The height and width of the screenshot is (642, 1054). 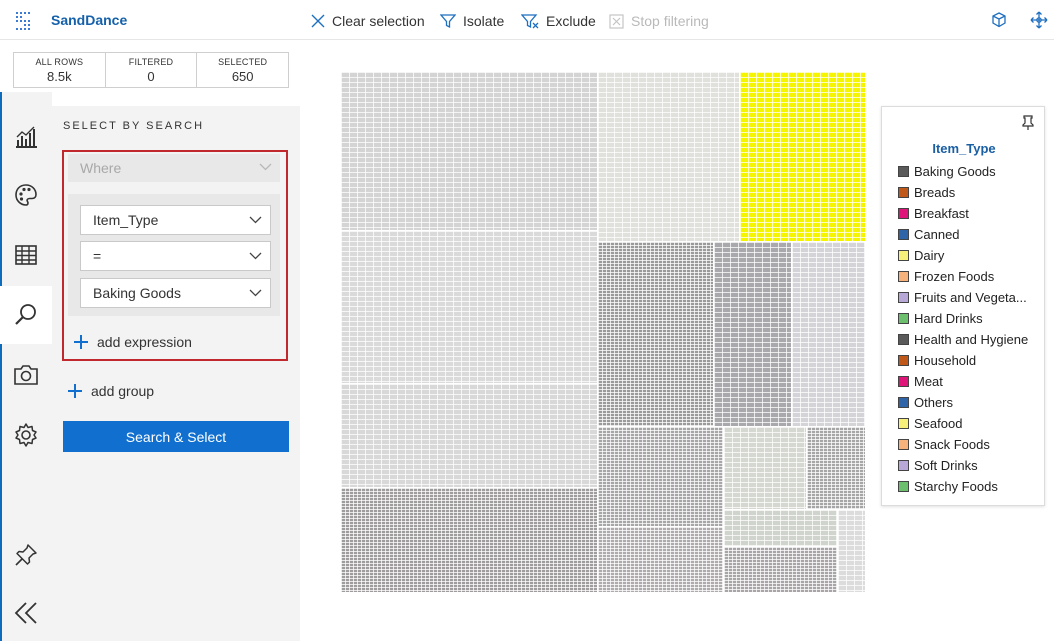 What do you see at coordinates (929, 255) in the screenshot?
I see `legend-label: Dairy` at bounding box center [929, 255].